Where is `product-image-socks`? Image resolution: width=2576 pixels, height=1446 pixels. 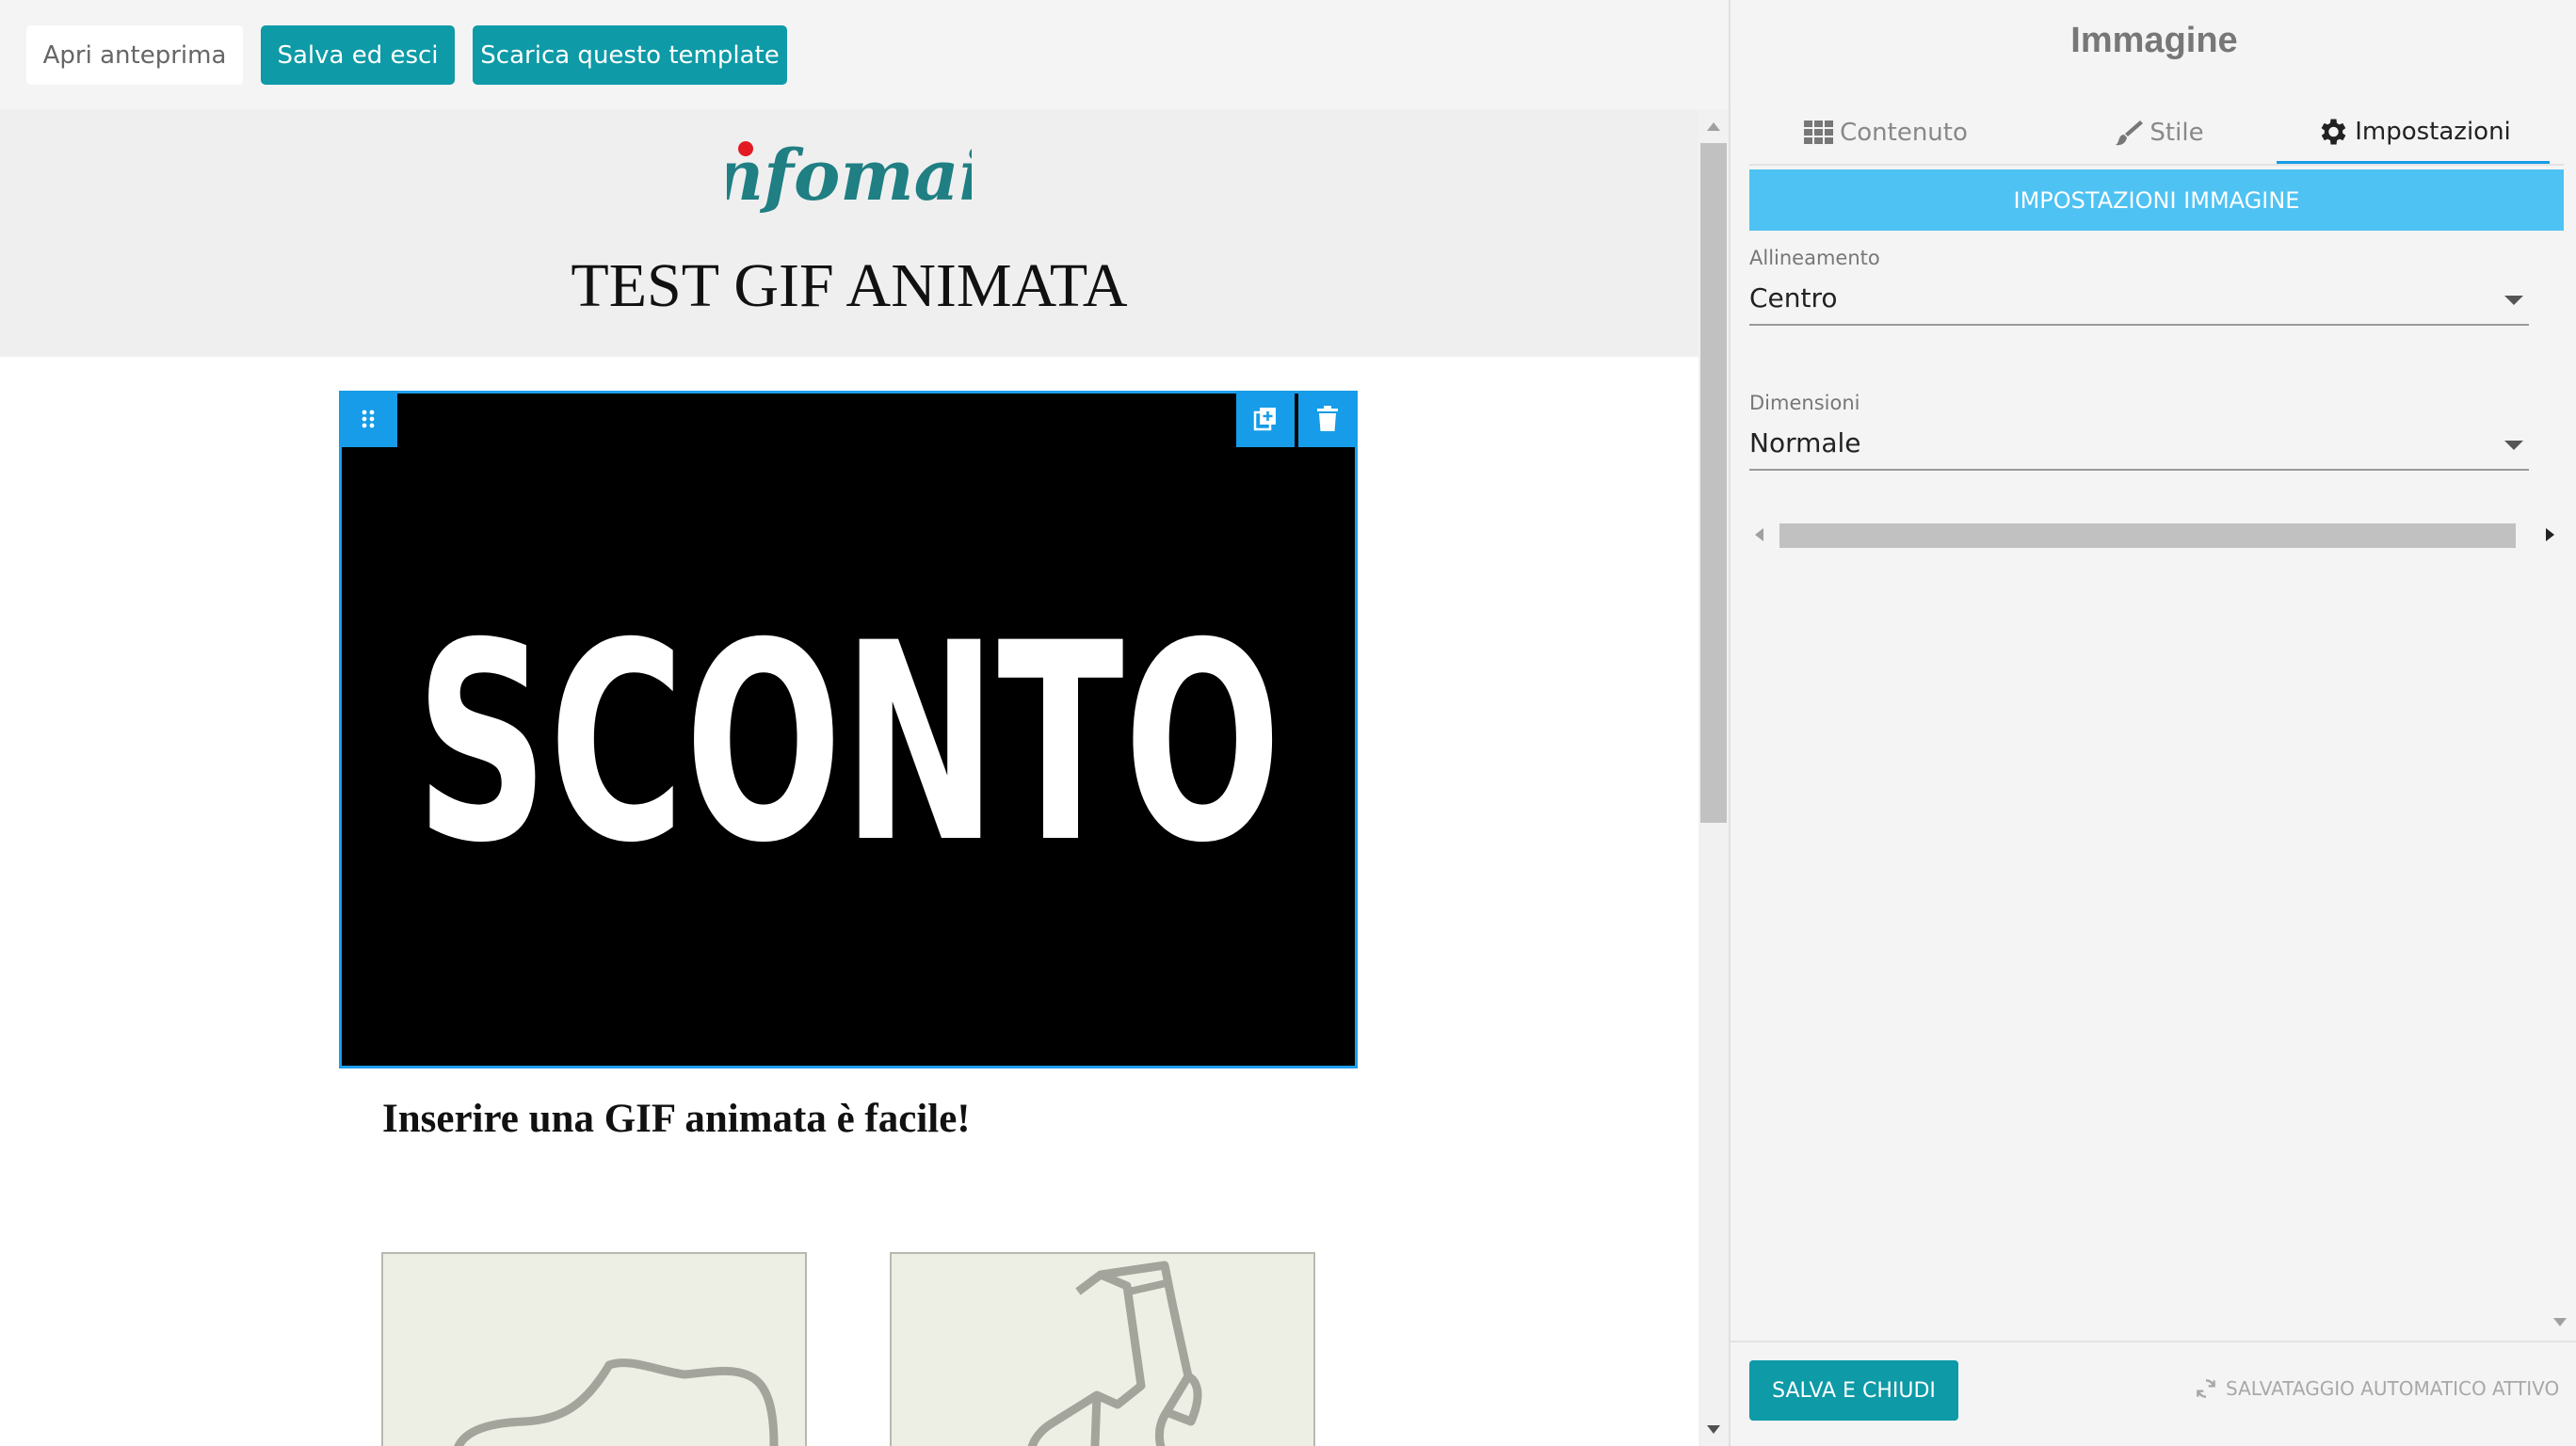 product-image-socks is located at coordinates (1102, 1349).